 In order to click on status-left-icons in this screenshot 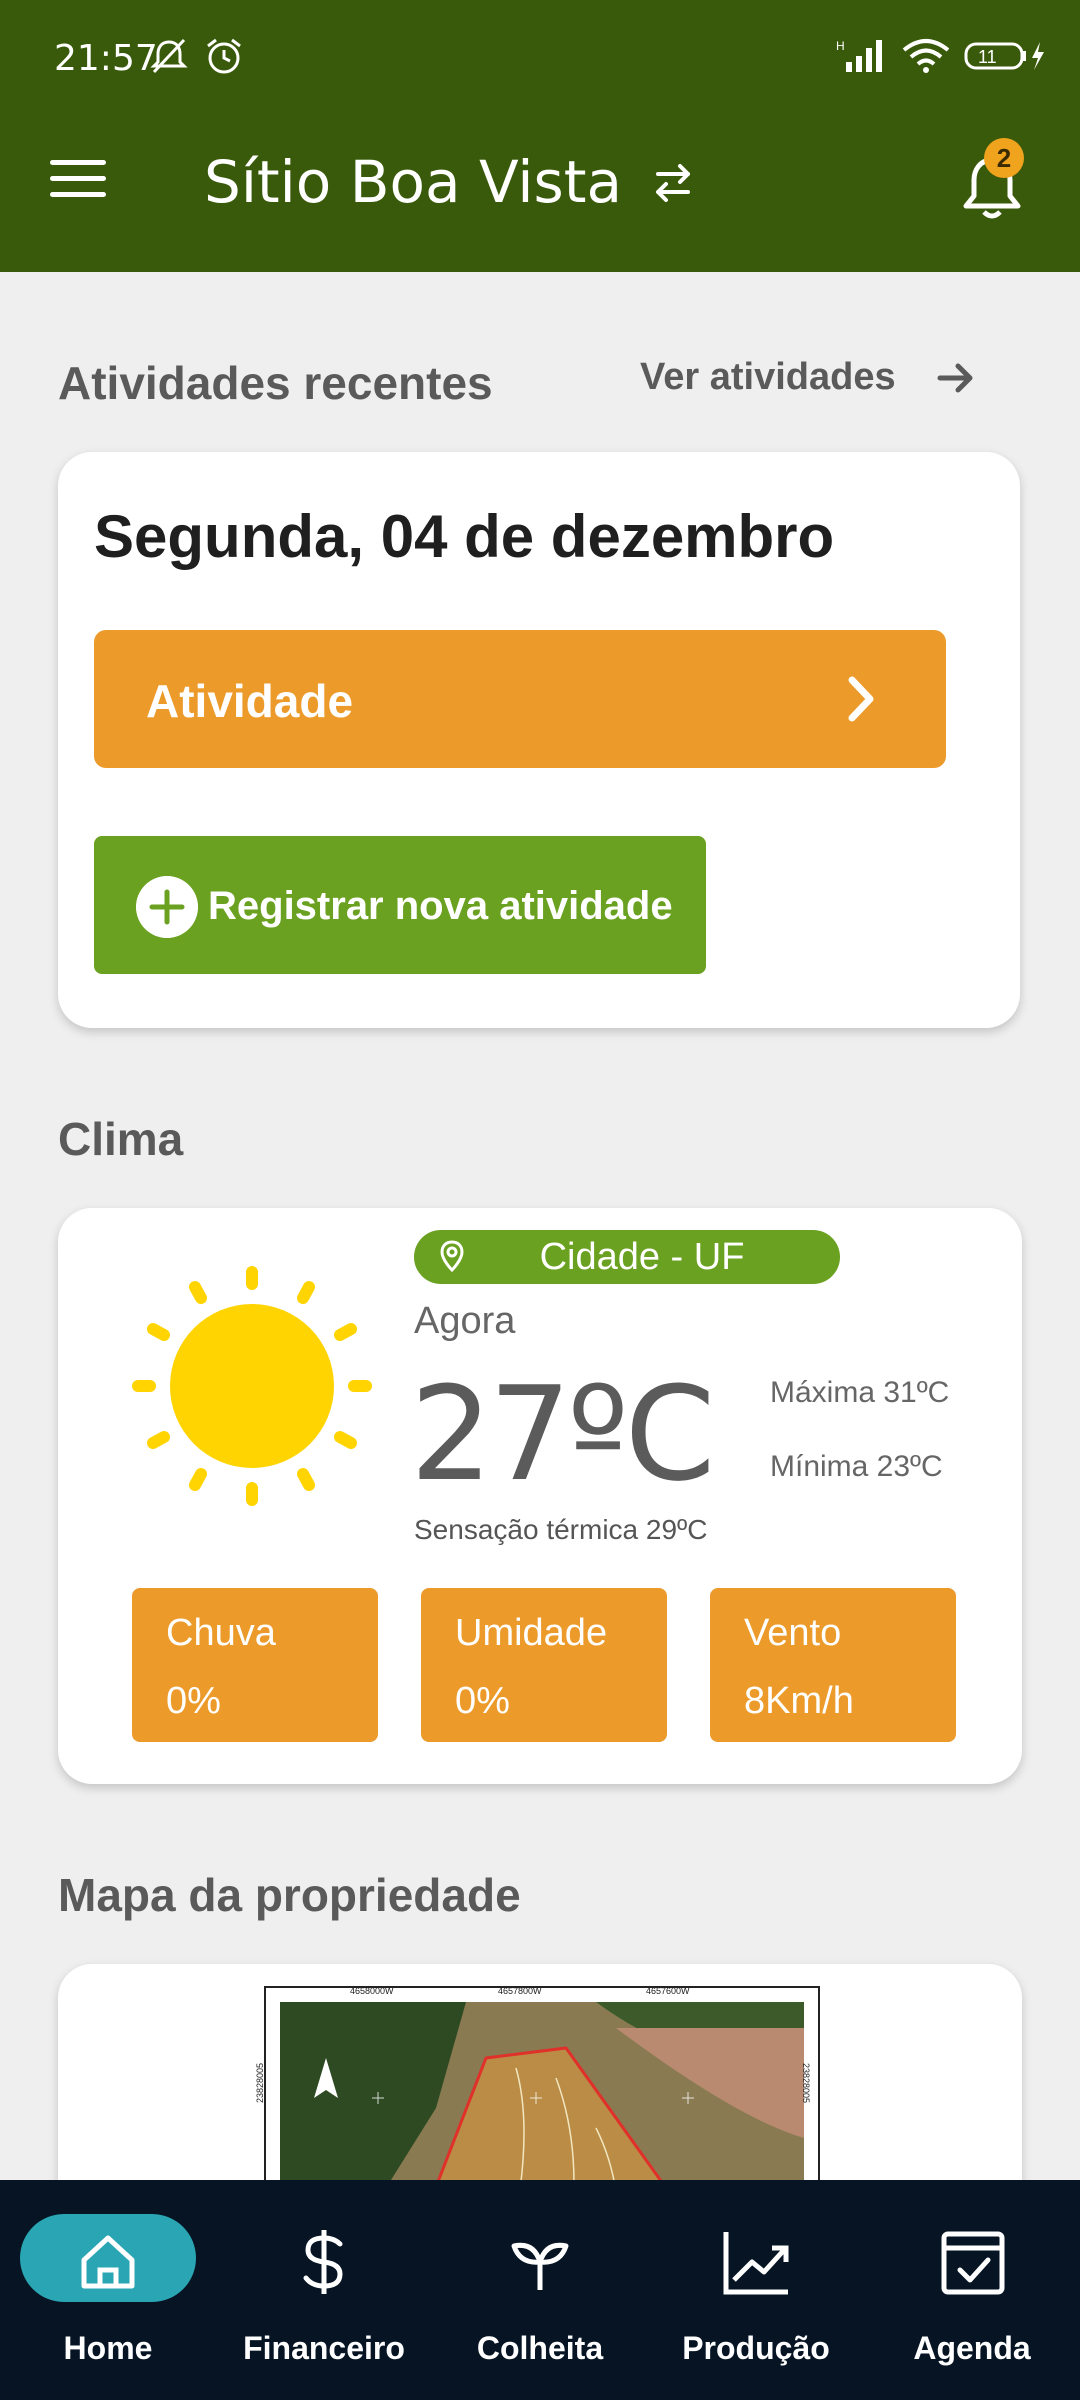, I will do `click(196, 56)`.